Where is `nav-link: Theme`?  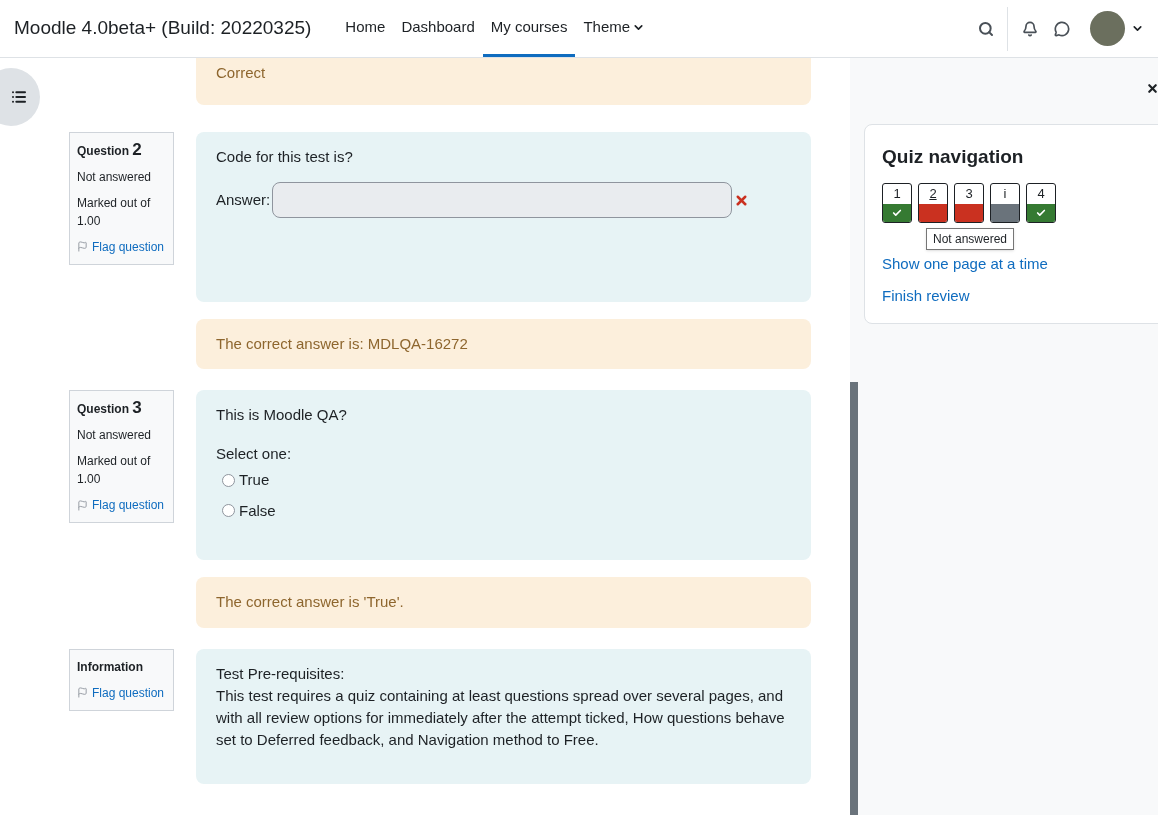 nav-link: Theme is located at coordinates (614, 28).